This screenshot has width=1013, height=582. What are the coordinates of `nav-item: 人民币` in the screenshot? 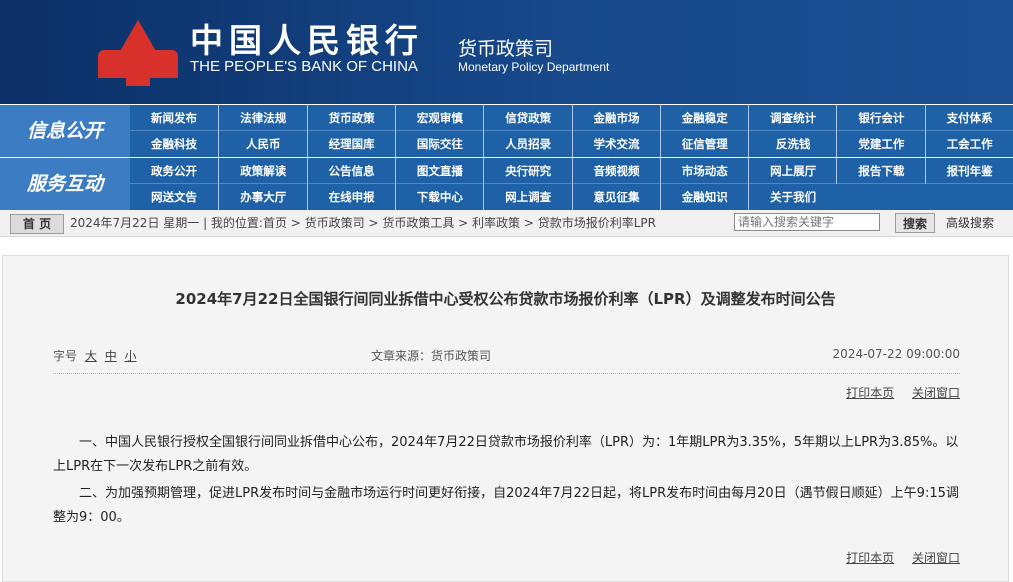 It's located at (262, 144).